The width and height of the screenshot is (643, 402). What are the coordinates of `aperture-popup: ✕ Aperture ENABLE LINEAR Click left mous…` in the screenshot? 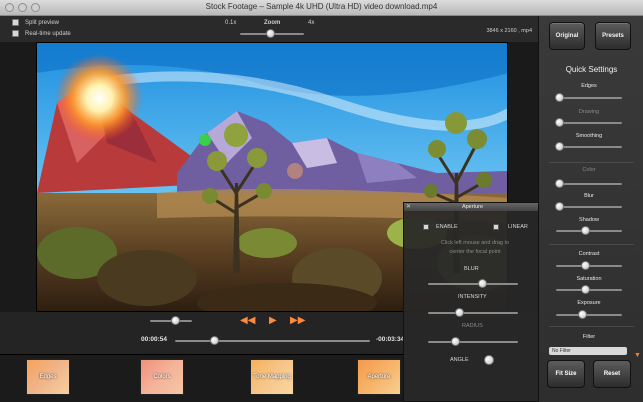 It's located at (472, 302).